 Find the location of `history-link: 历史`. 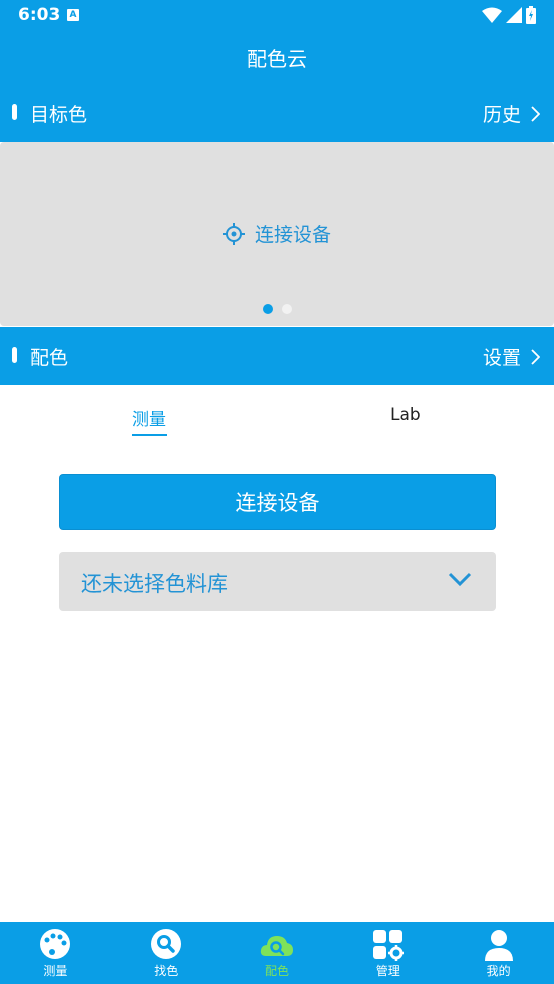

history-link: 历史 is located at coordinates (511, 113).